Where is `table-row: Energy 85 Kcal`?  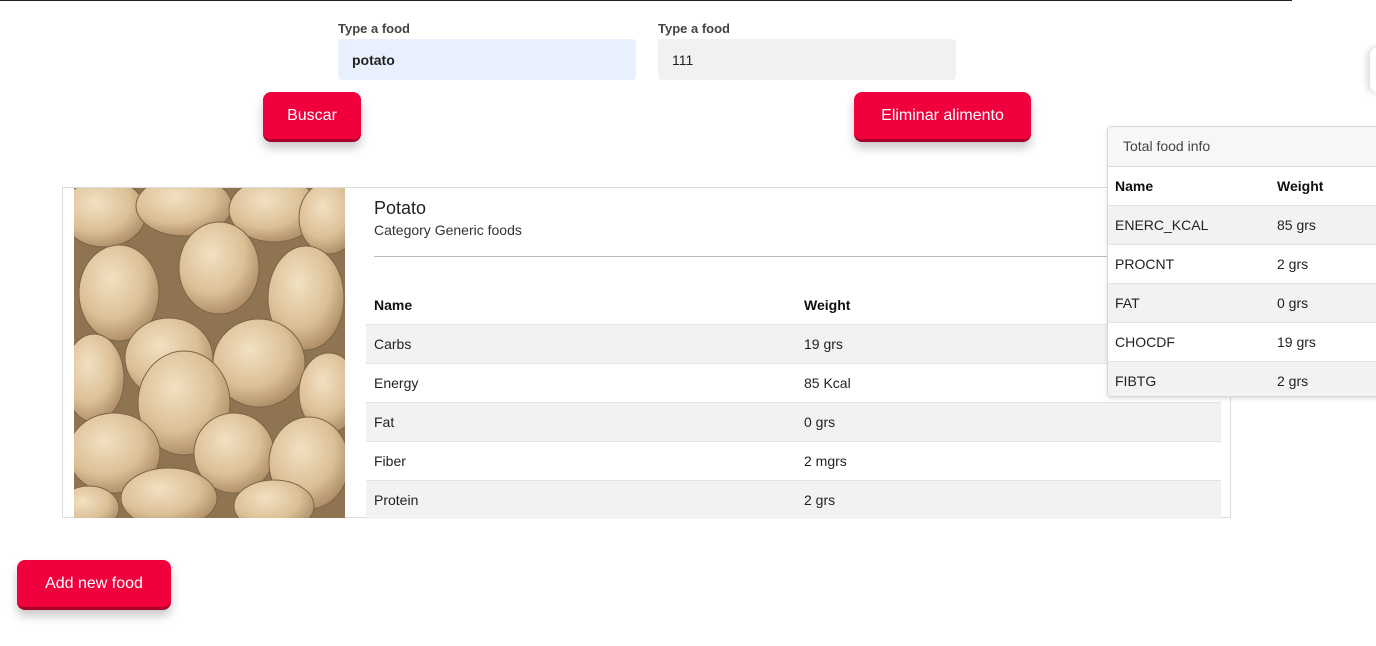
table-row: Energy 85 Kcal is located at coordinates (793, 383).